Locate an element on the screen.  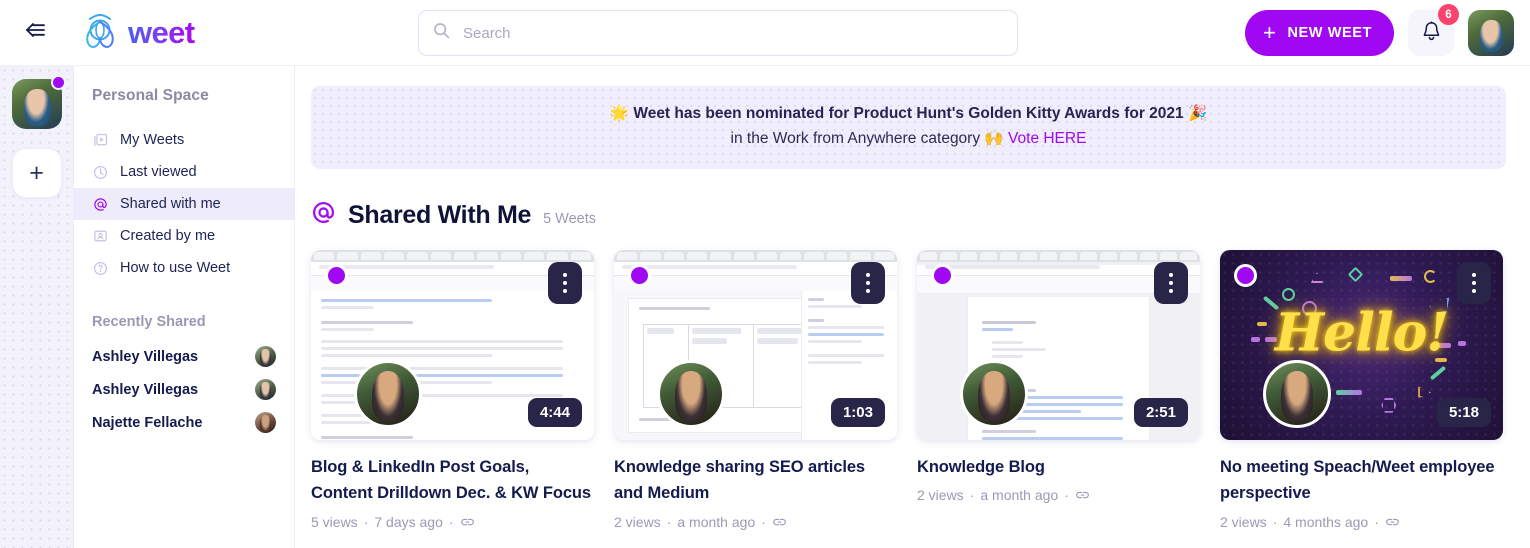
contact-name: Ashley Villegas is located at coordinates (145, 389).